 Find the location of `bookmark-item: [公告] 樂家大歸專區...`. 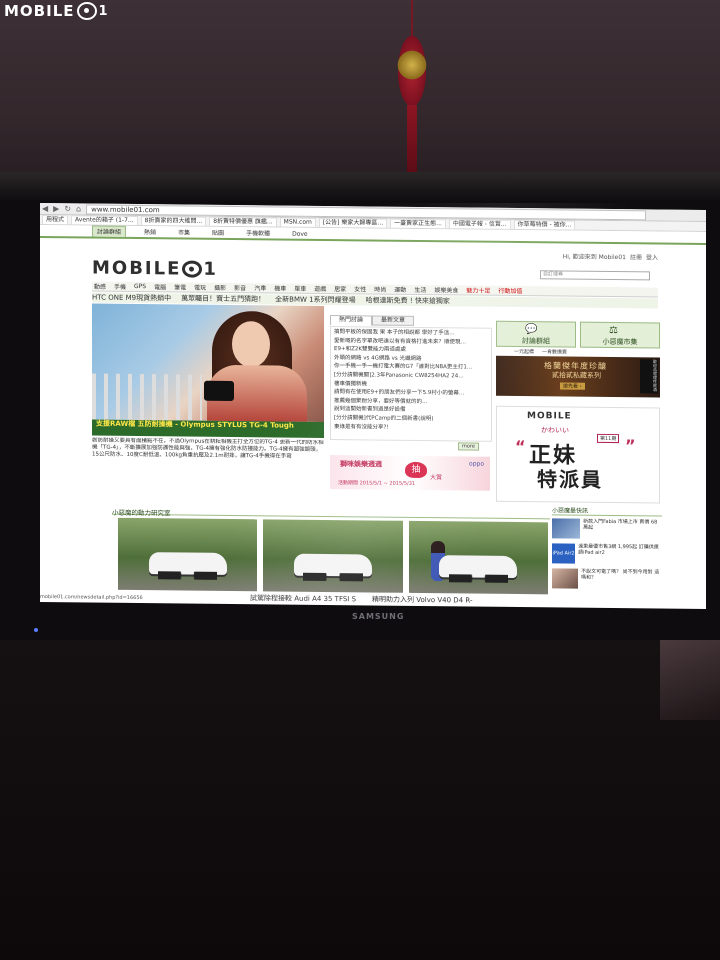

bookmark-item: [公告] 樂家大歸專區... is located at coordinates (353, 223).